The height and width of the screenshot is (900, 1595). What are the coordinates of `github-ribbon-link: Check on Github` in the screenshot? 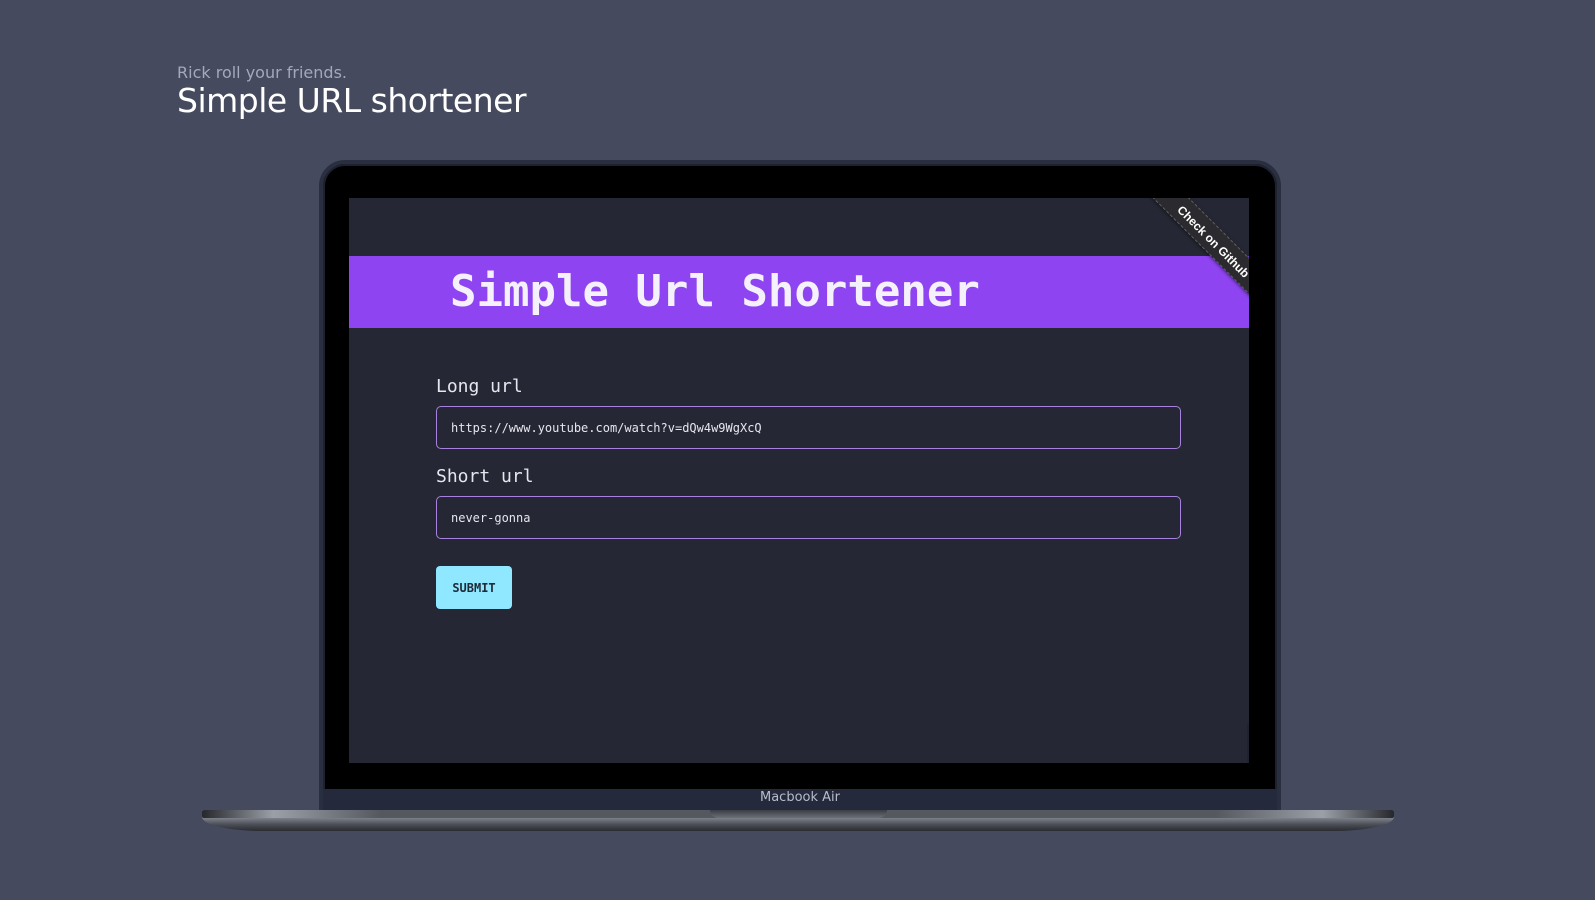 It's located at (1196, 253).